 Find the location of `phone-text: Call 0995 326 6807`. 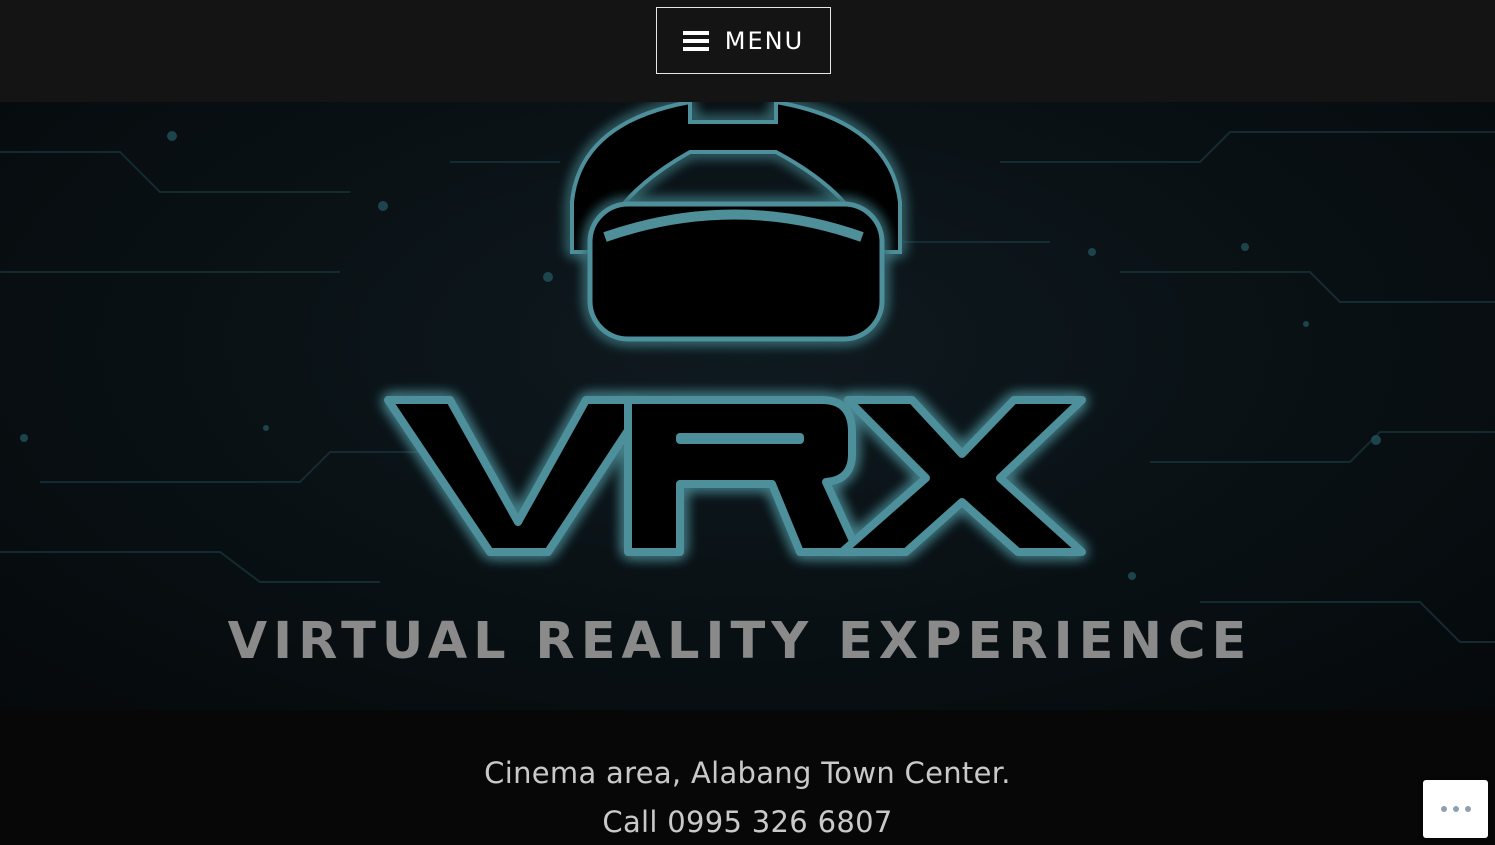

phone-text: Call 0995 326 6807 is located at coordinates (747, 822).